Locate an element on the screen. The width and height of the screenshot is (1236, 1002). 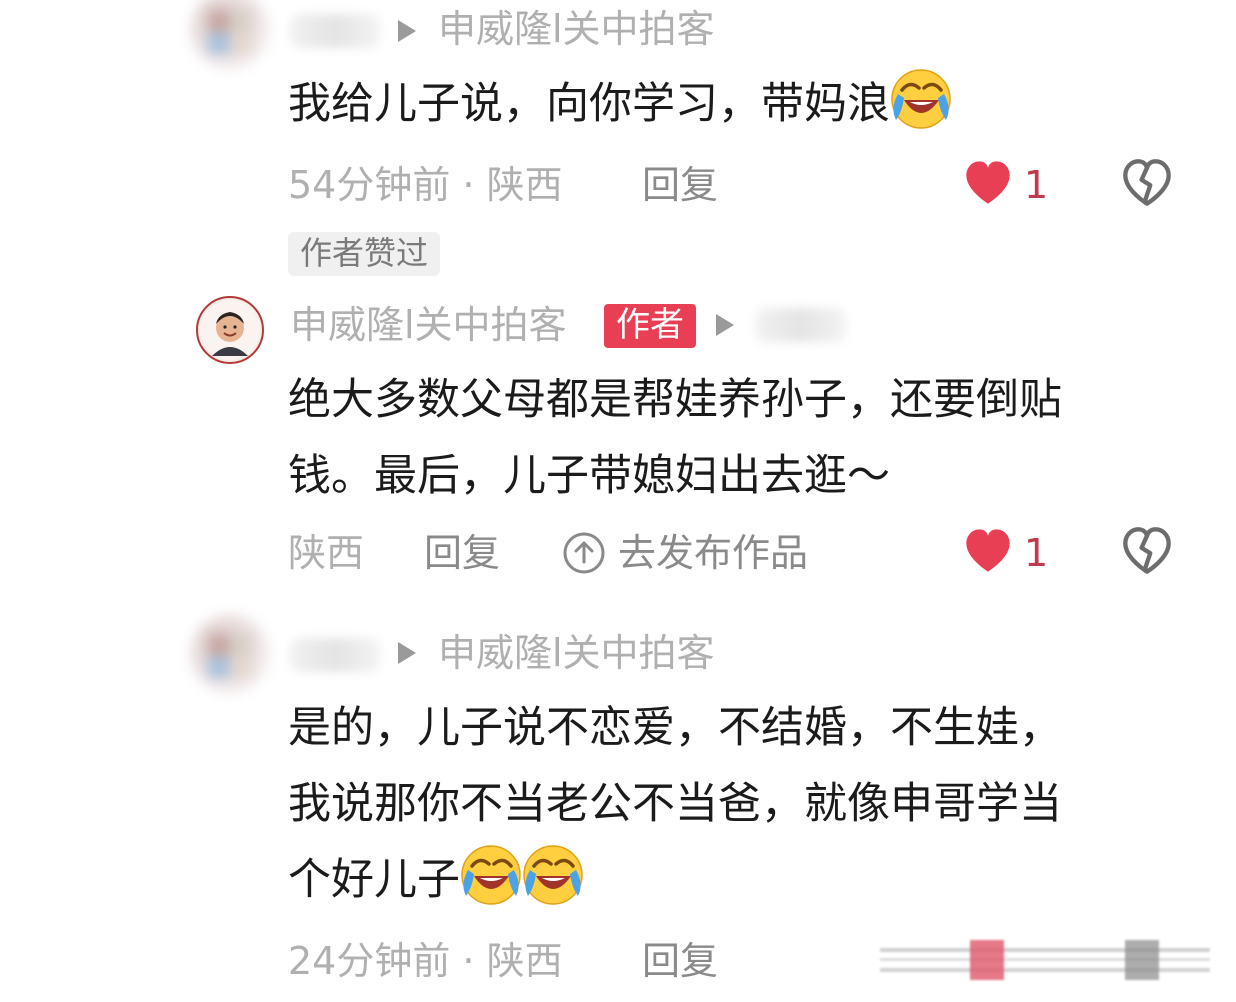
comment-location: 陕西 is located at coordinates (326, 553).